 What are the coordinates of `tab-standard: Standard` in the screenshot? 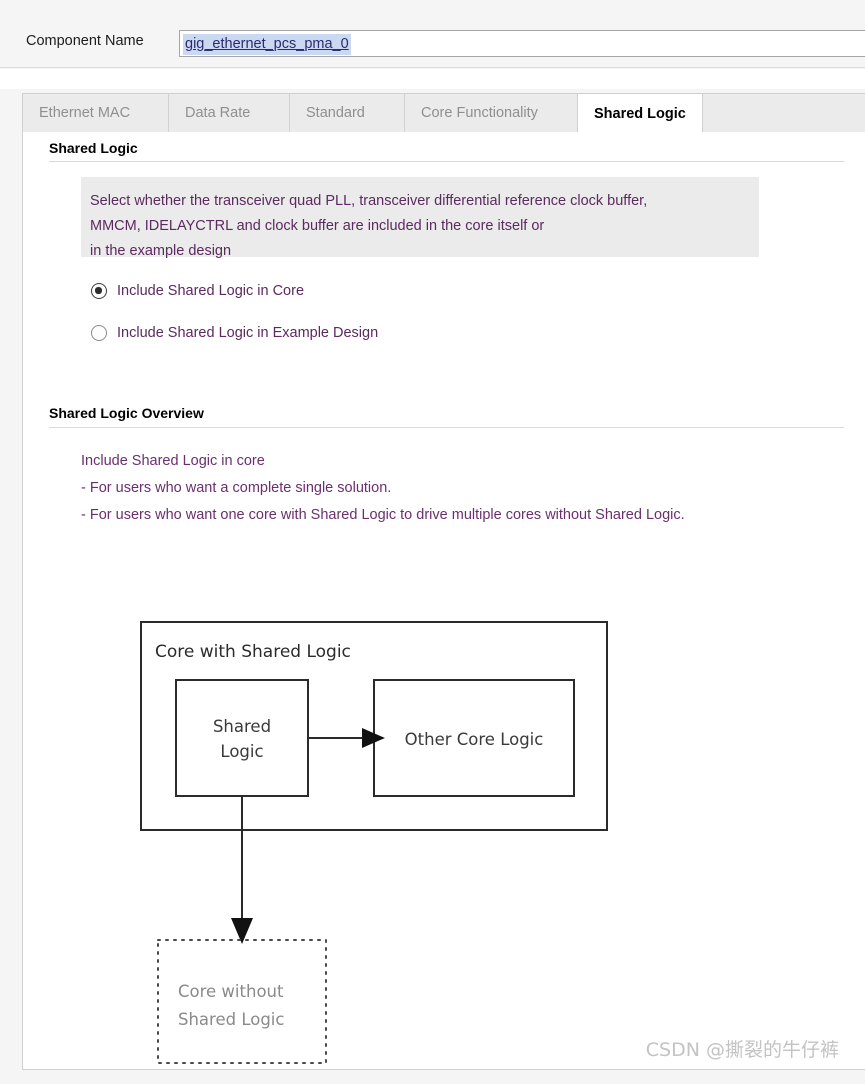 It's located at (335, 113).